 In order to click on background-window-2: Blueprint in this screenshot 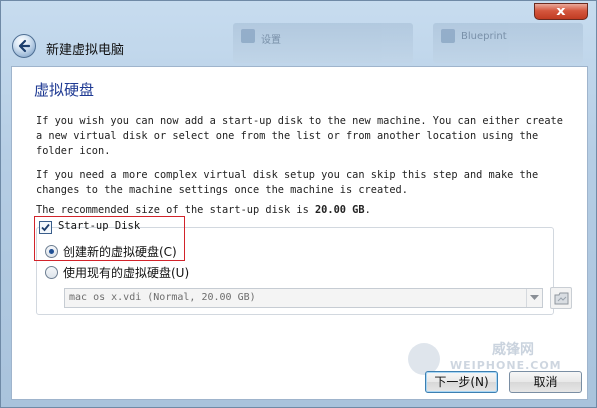, I will do `click(508, 43)`.